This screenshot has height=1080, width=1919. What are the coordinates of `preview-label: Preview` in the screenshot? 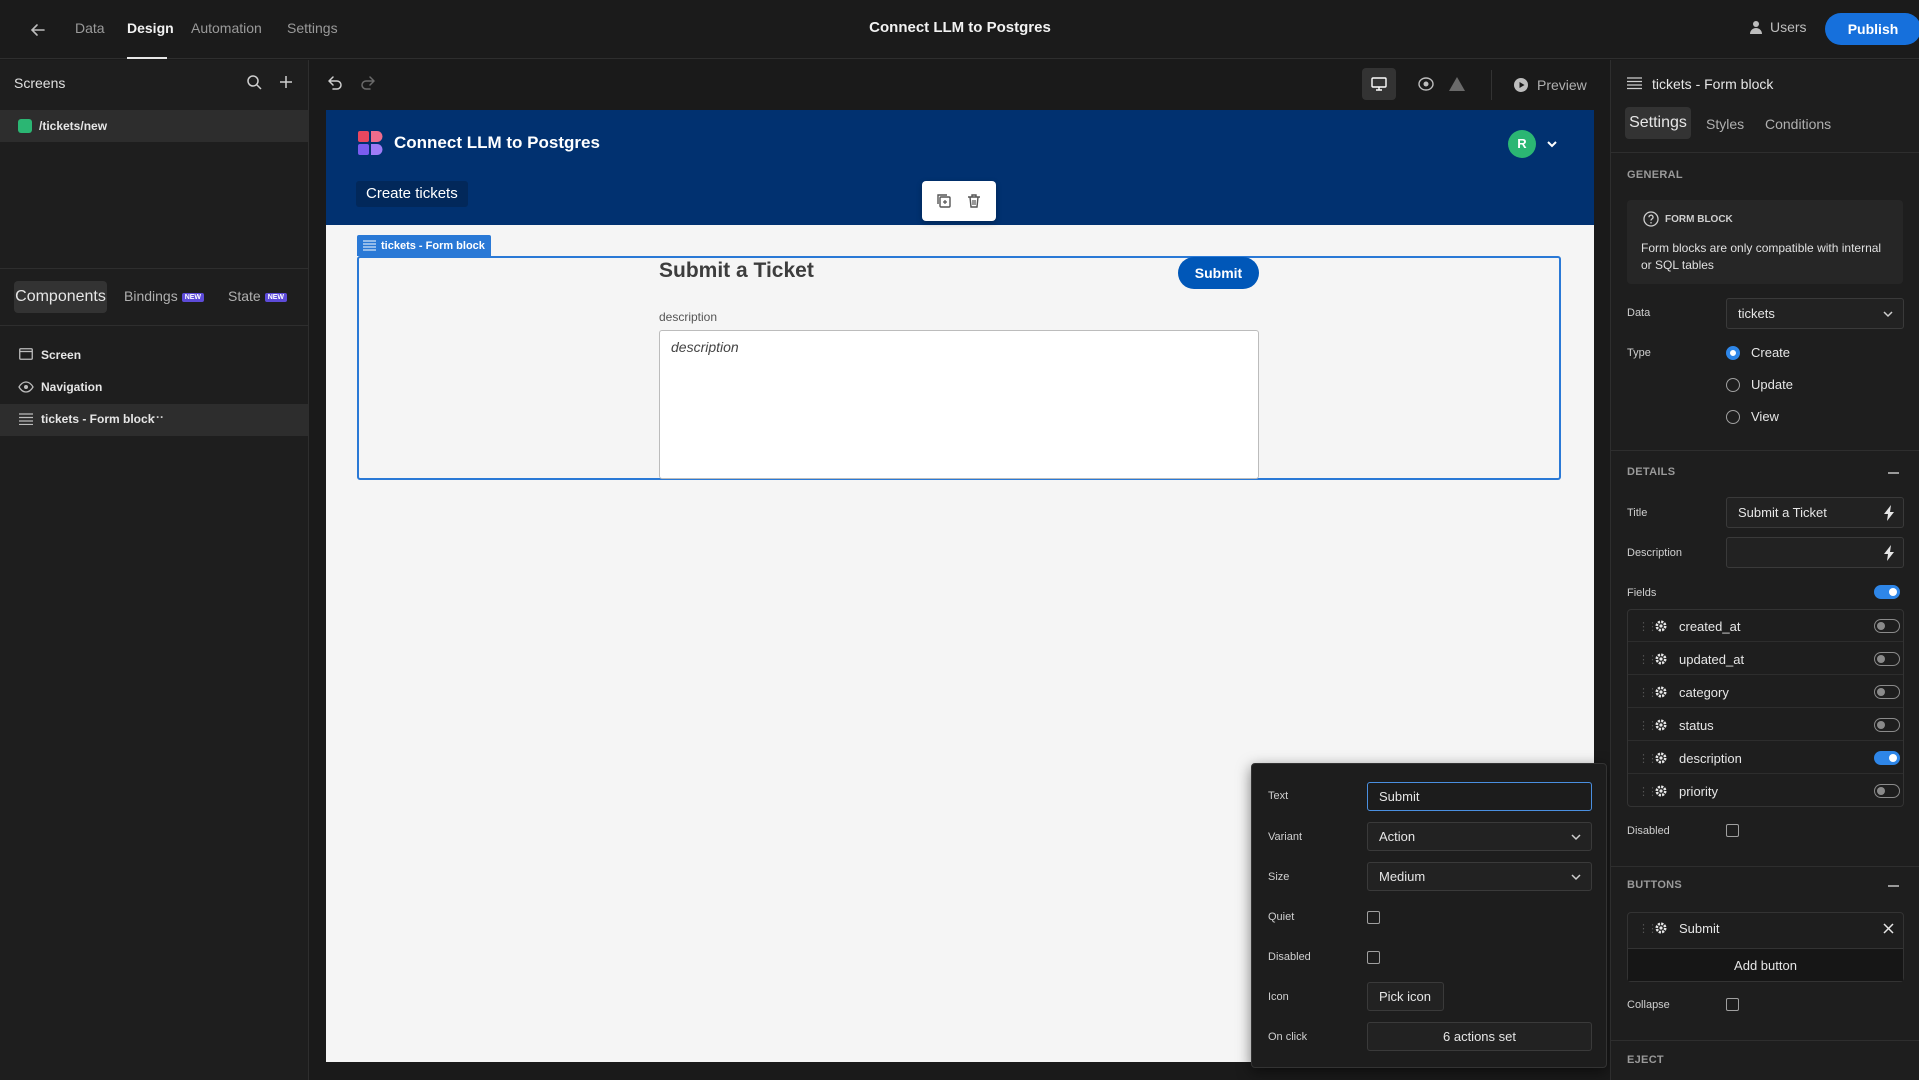 It's located at (1562, 85).